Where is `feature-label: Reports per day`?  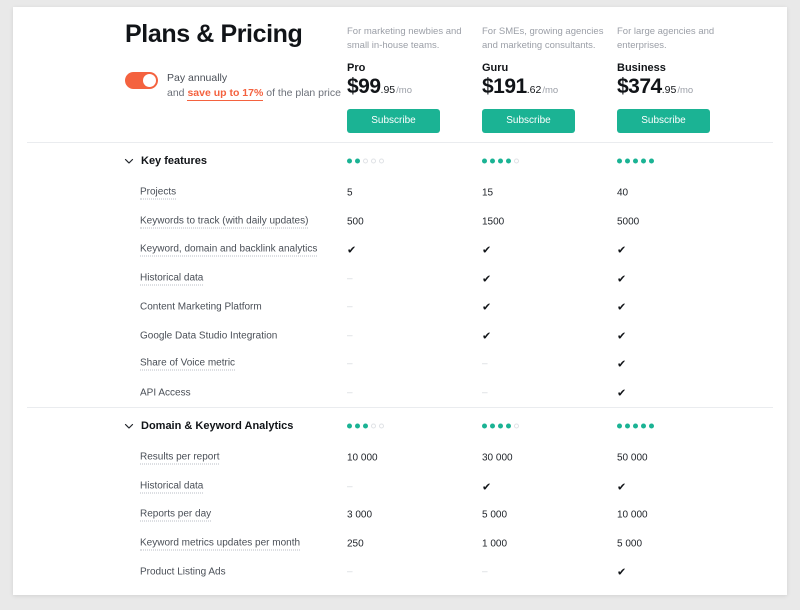
feature-label: Reports per day is located at coordinates (176, 515).